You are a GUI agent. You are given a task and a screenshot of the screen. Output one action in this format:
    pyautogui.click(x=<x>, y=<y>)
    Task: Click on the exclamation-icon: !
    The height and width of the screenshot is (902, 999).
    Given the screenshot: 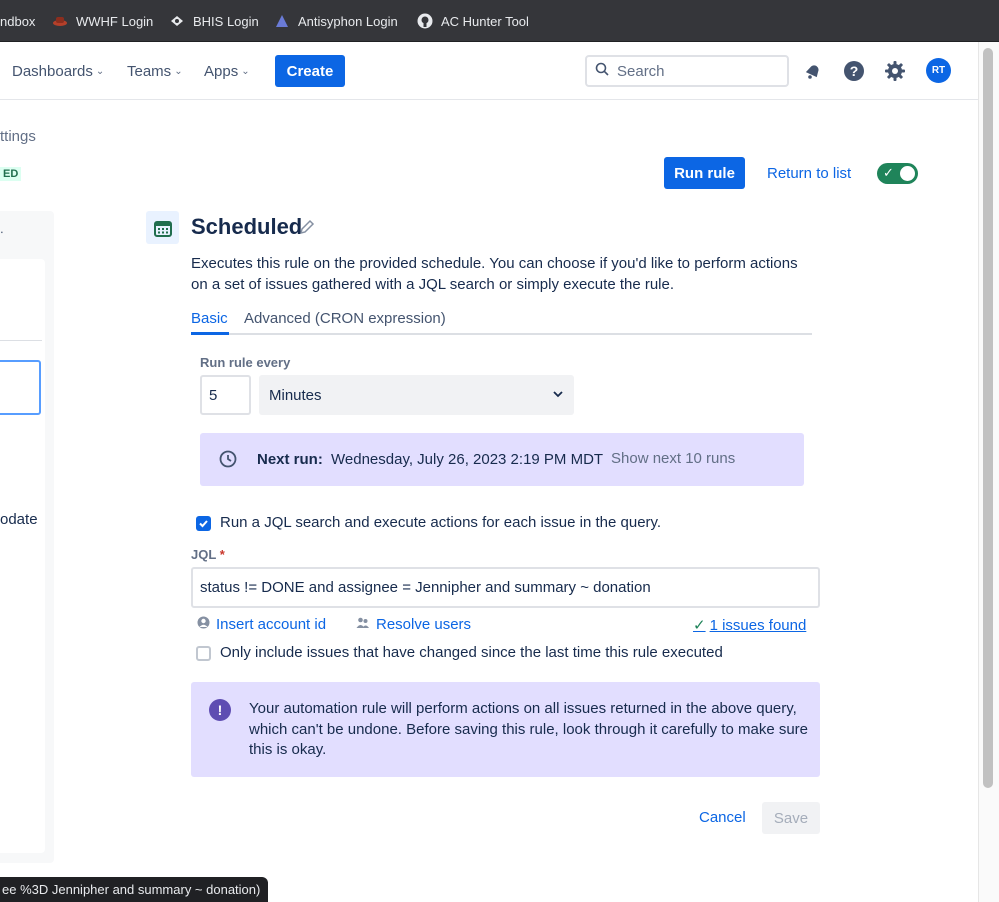 What is the action you would take?
    pyautogui.click(x=220, y=710)
    